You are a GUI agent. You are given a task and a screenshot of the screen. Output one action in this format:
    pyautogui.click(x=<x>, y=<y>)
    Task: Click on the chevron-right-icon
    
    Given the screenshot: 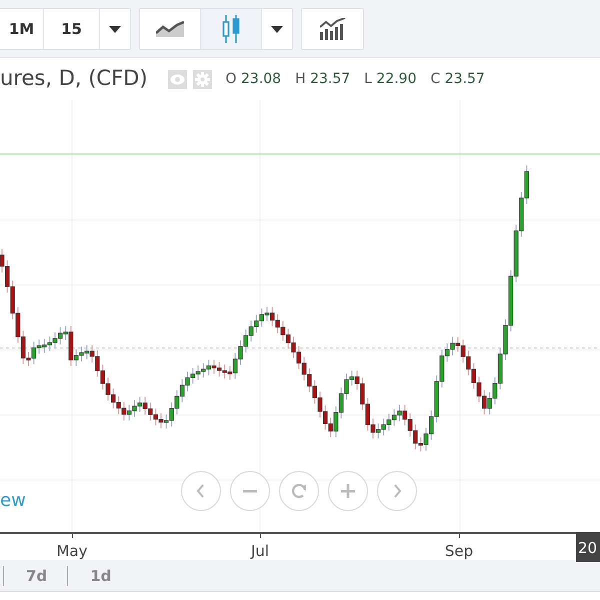 What is the action you would take?
    pyautogui.click(x=397, y=491)
    